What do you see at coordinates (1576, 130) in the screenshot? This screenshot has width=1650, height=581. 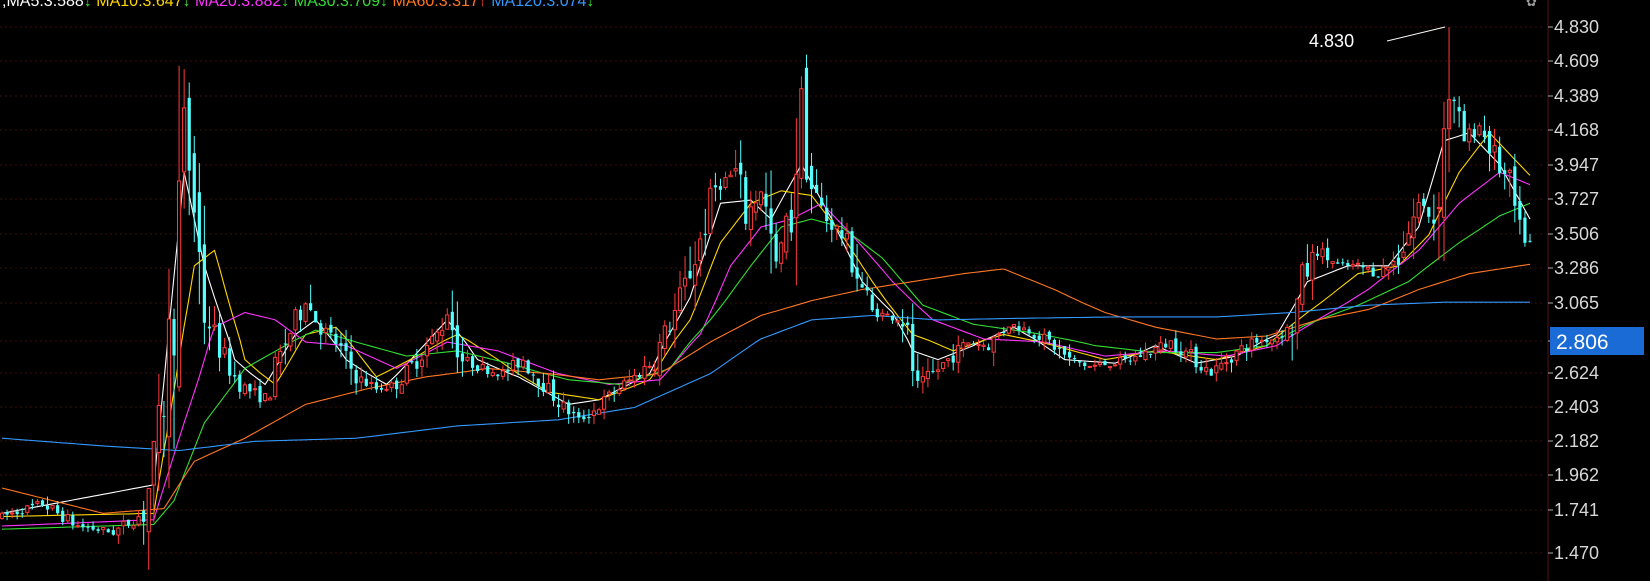 I see `y-tick-label-3: 4.168` at bounding box center [1576, 130].